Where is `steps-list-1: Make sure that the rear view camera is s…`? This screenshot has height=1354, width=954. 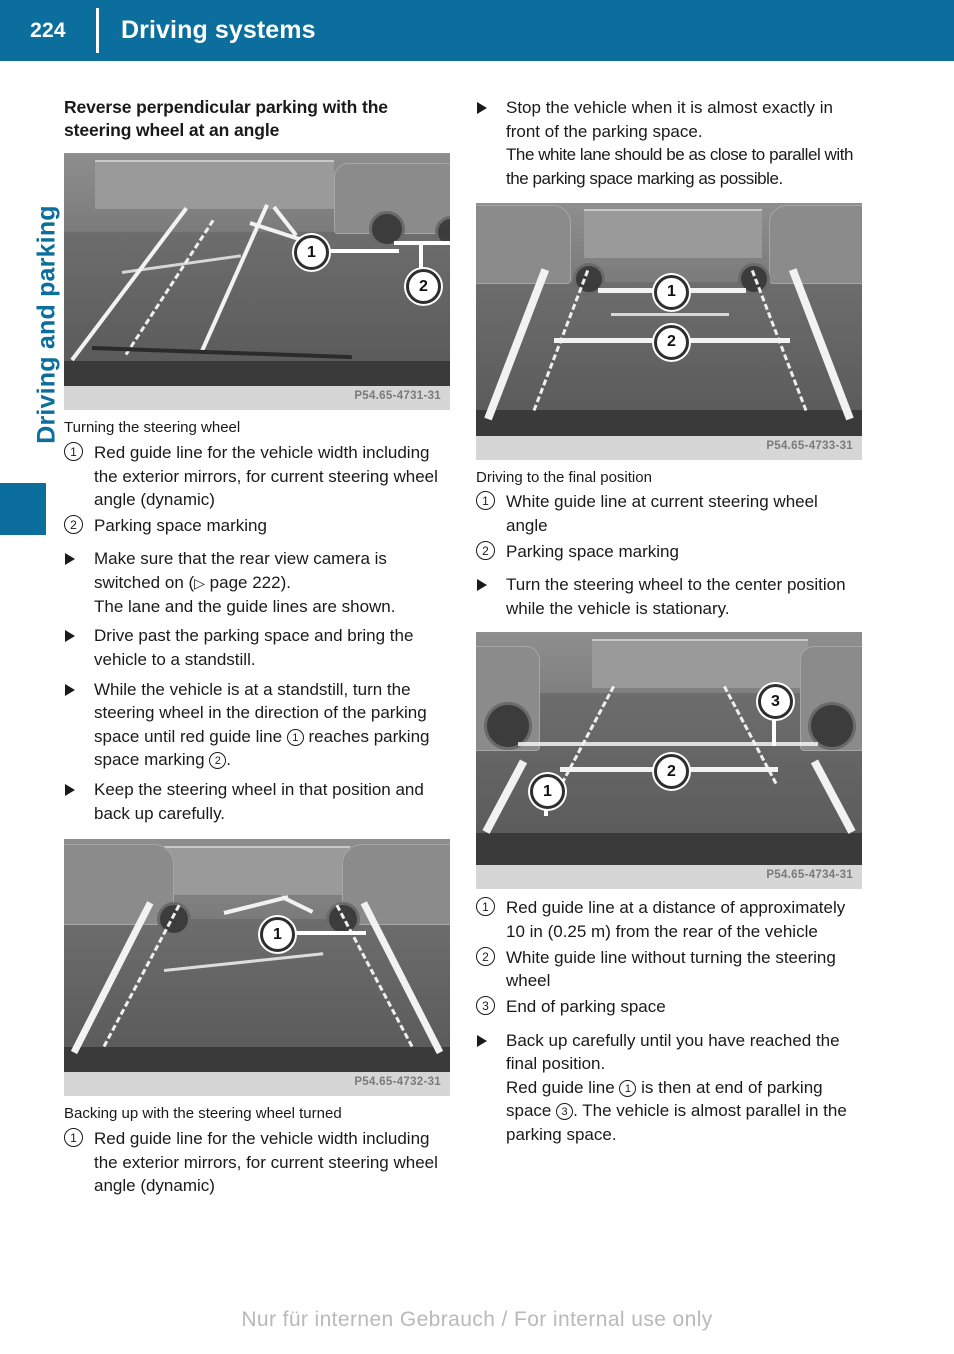
steps-list-1: Make sure that the rear view camera is s… is located at coordinates (258, 686).